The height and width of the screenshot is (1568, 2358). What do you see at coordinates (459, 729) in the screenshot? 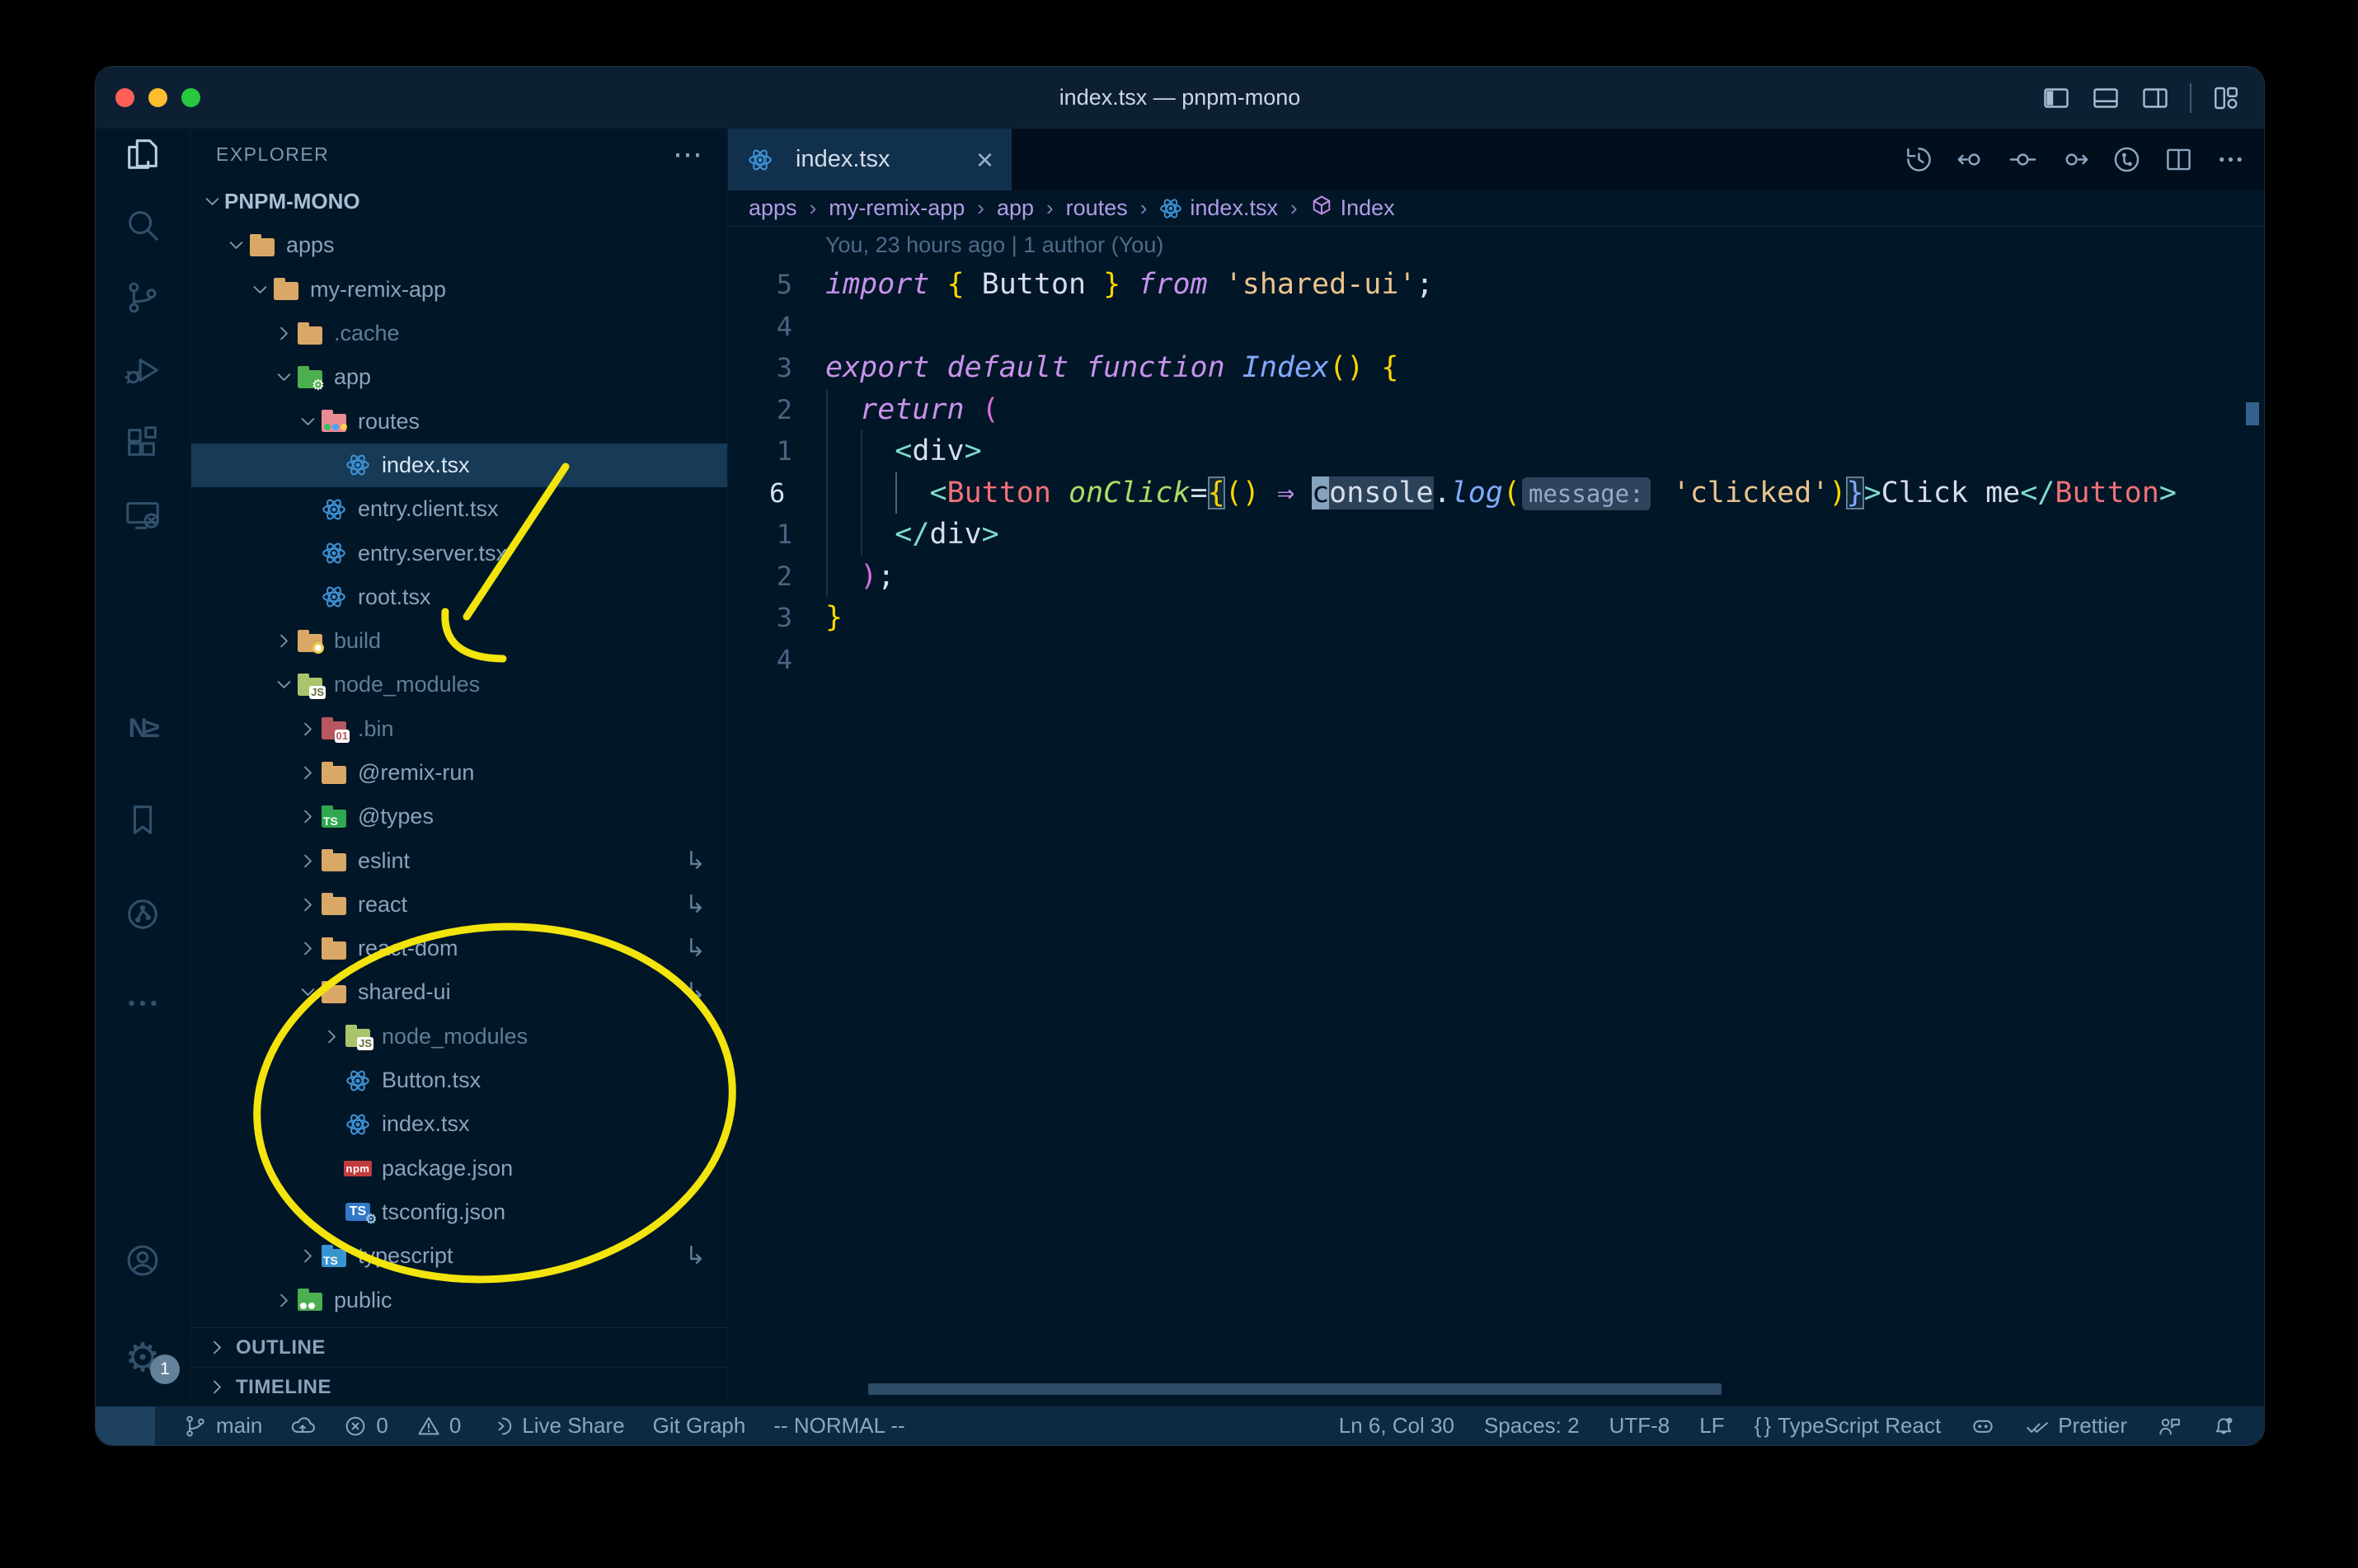
I see `tree-item-bin: 01 .bin` at bounding box center [459, 729].